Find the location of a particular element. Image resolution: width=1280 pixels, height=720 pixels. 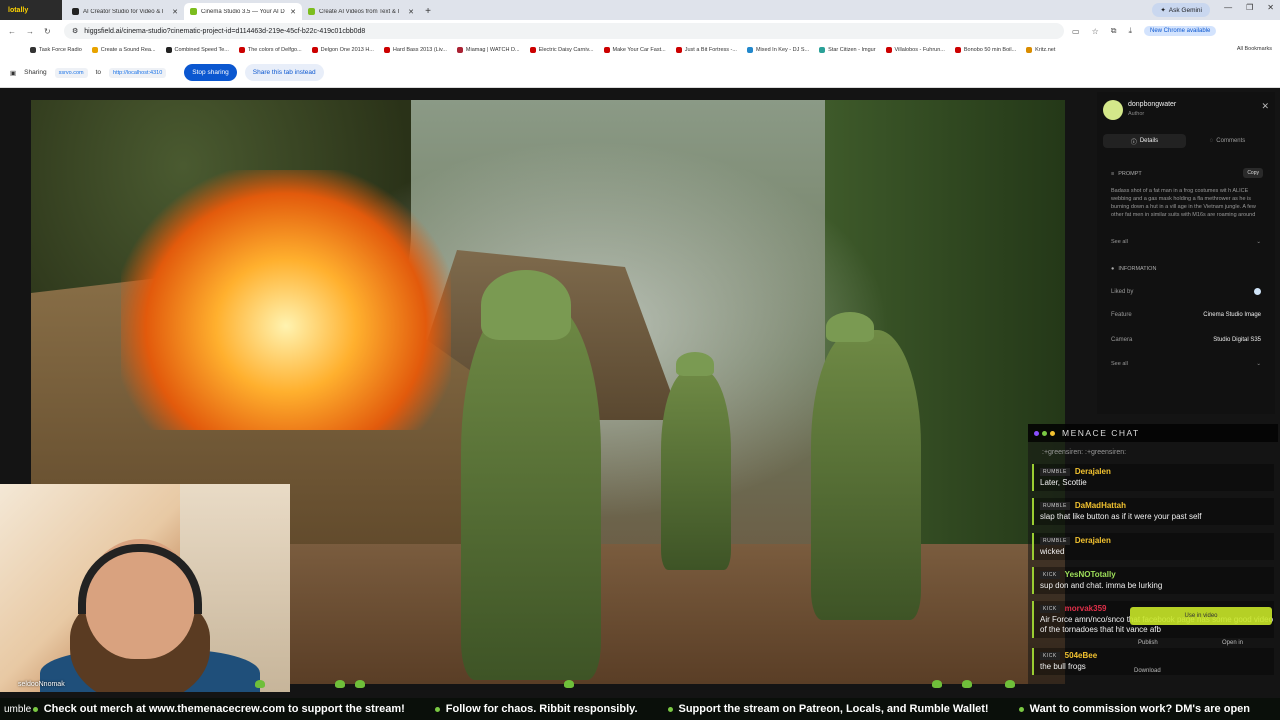

tab-create-ai-videos: Create AI Videos from Text & I ✕ is located at coordinates (361, 11).